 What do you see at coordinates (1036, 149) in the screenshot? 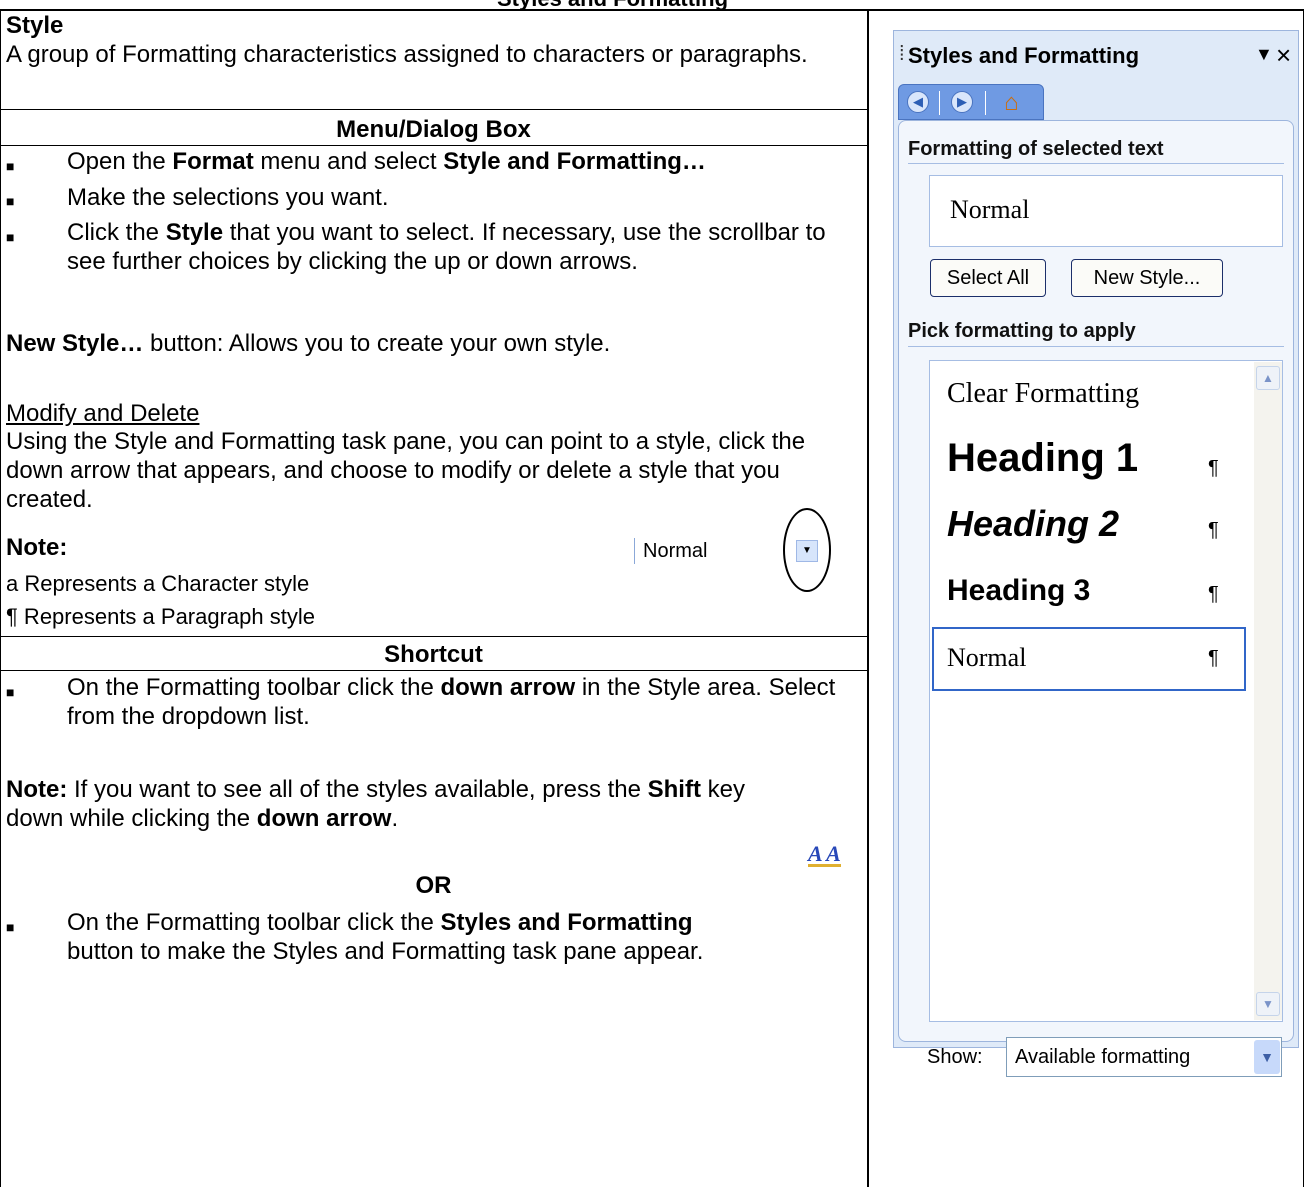
I see `section-selected-text: Formatting of selected text` at bounding box center [1036, 149].